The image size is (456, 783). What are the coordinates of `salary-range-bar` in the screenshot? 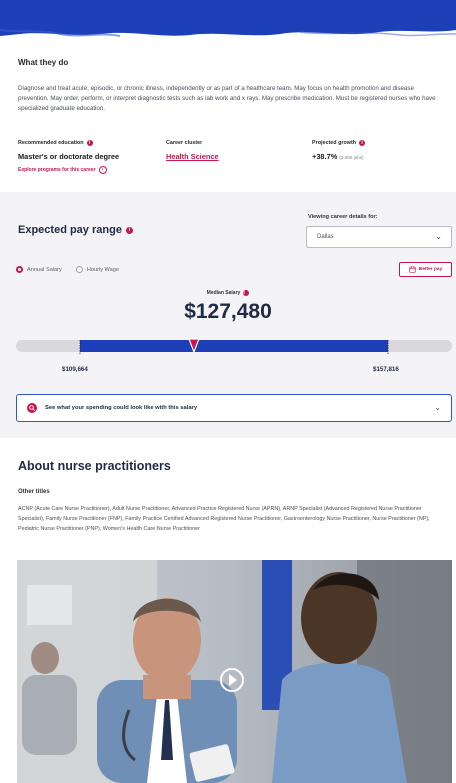 It's located at (234, 346).